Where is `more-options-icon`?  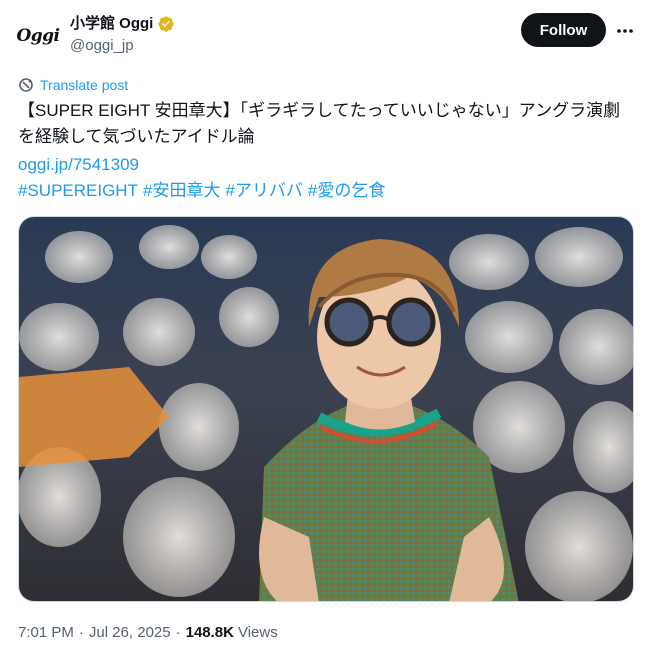 more-options-icon is located at coordinates (625, 31).